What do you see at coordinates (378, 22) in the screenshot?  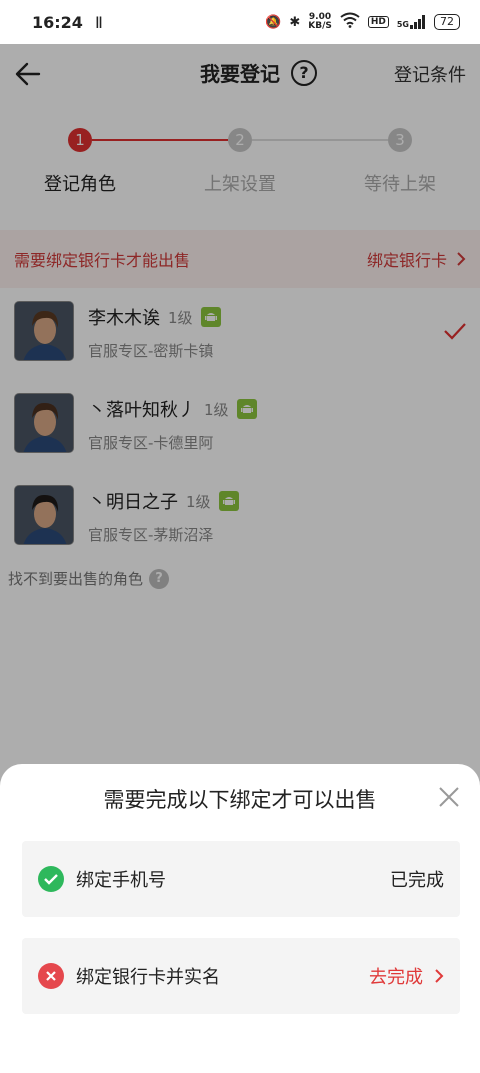 I see `hd-badge: HD` at bounding box center [378, 22].